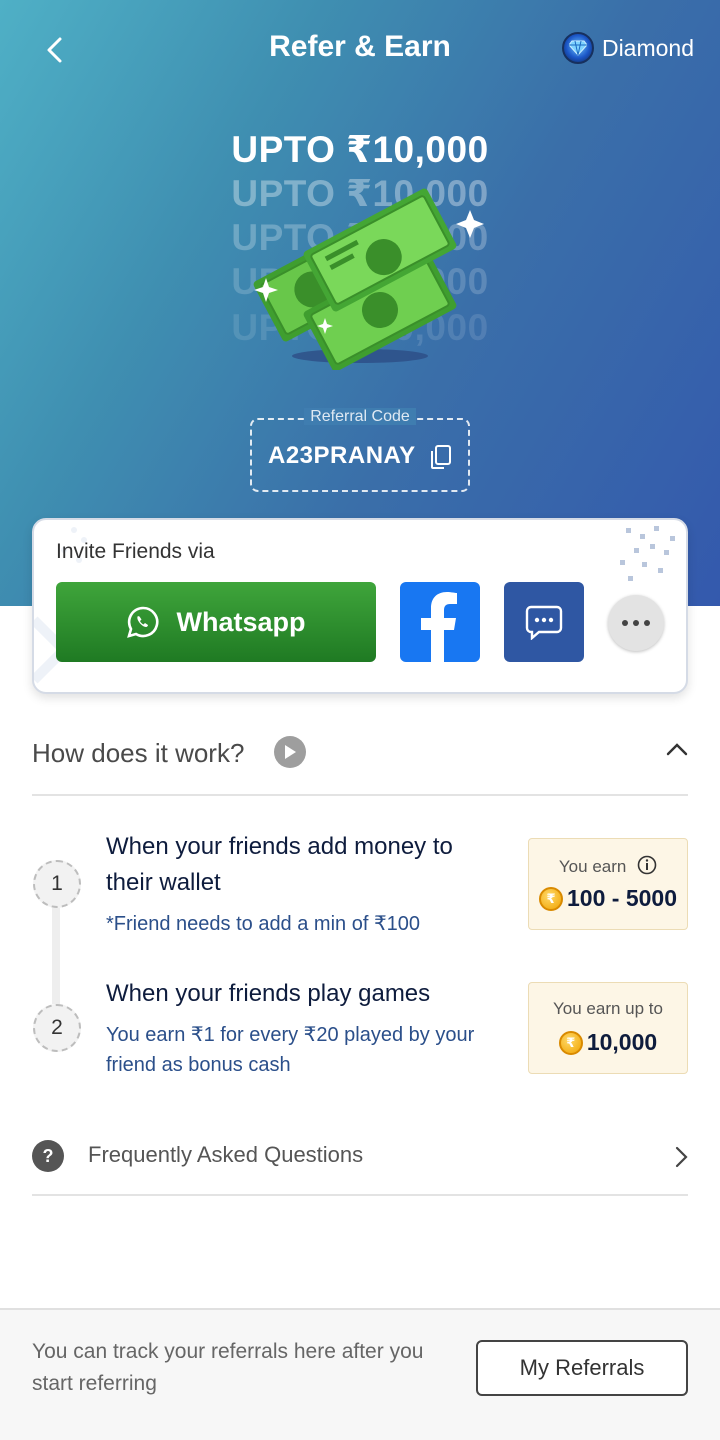 The height and width of the screenshot is (1440, 720). I want to click on whatsapp-share-button: Whatsapp, so click(216, 622).